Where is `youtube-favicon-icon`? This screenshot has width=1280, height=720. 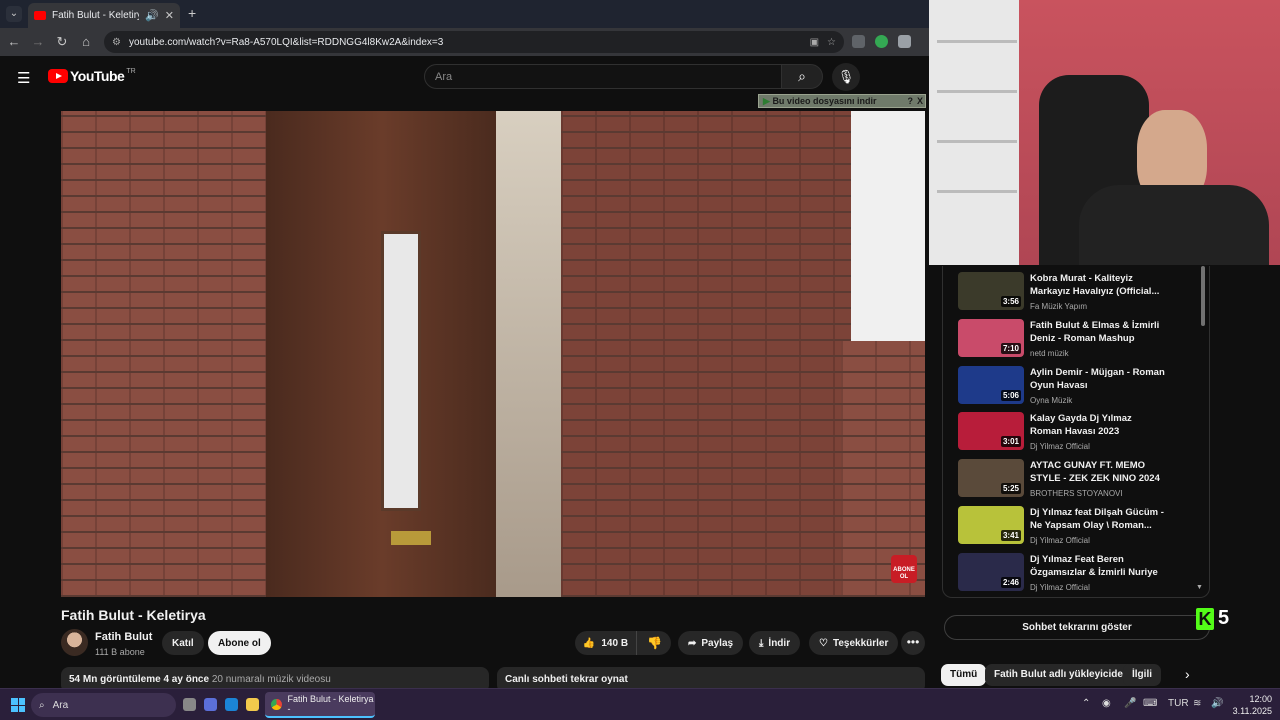
youtube-favicon-icon is located at coordinates (40, 15).